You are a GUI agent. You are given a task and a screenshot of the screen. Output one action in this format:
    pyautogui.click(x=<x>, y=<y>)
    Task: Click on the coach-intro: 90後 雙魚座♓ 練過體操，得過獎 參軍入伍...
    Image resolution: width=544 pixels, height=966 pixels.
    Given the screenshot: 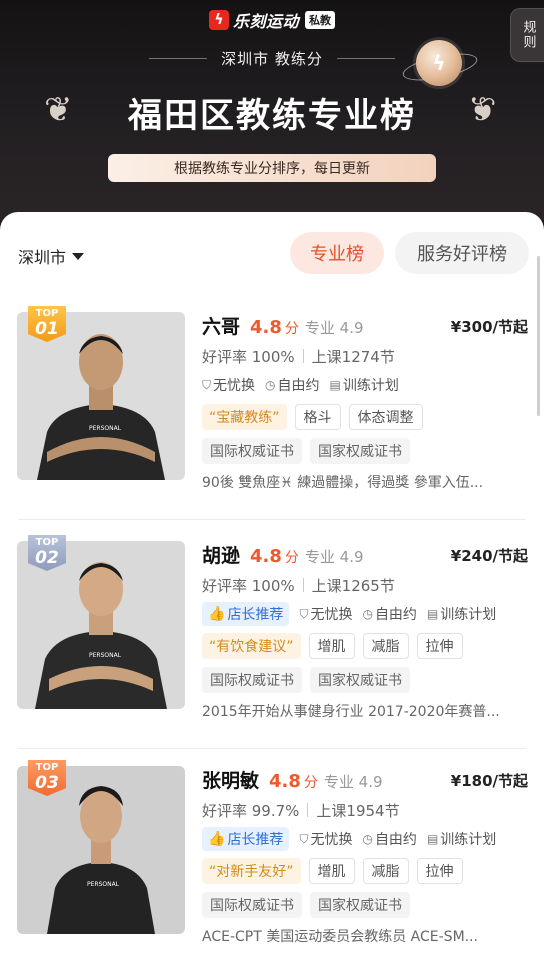 What is the action you would take?
    pyautogui.click(x=343, y=483)
    